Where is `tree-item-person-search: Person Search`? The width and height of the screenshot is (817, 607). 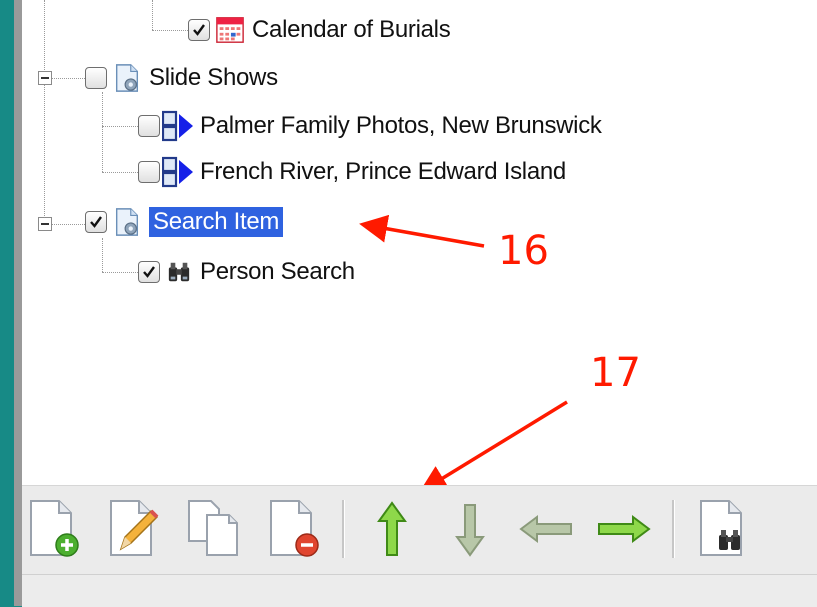 tree-item-person-search: Person Search is located at coordinates (246, 272).